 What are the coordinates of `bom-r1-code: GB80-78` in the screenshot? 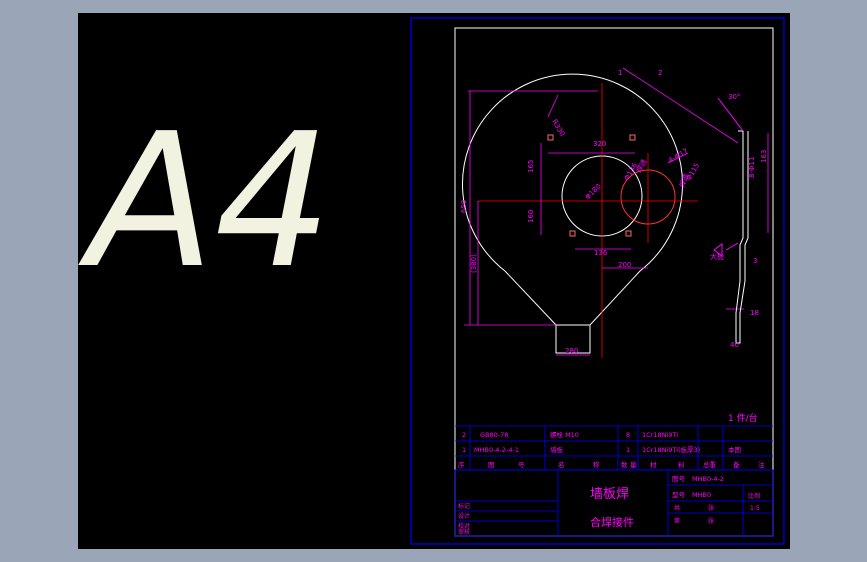 It's located at (494, 435).